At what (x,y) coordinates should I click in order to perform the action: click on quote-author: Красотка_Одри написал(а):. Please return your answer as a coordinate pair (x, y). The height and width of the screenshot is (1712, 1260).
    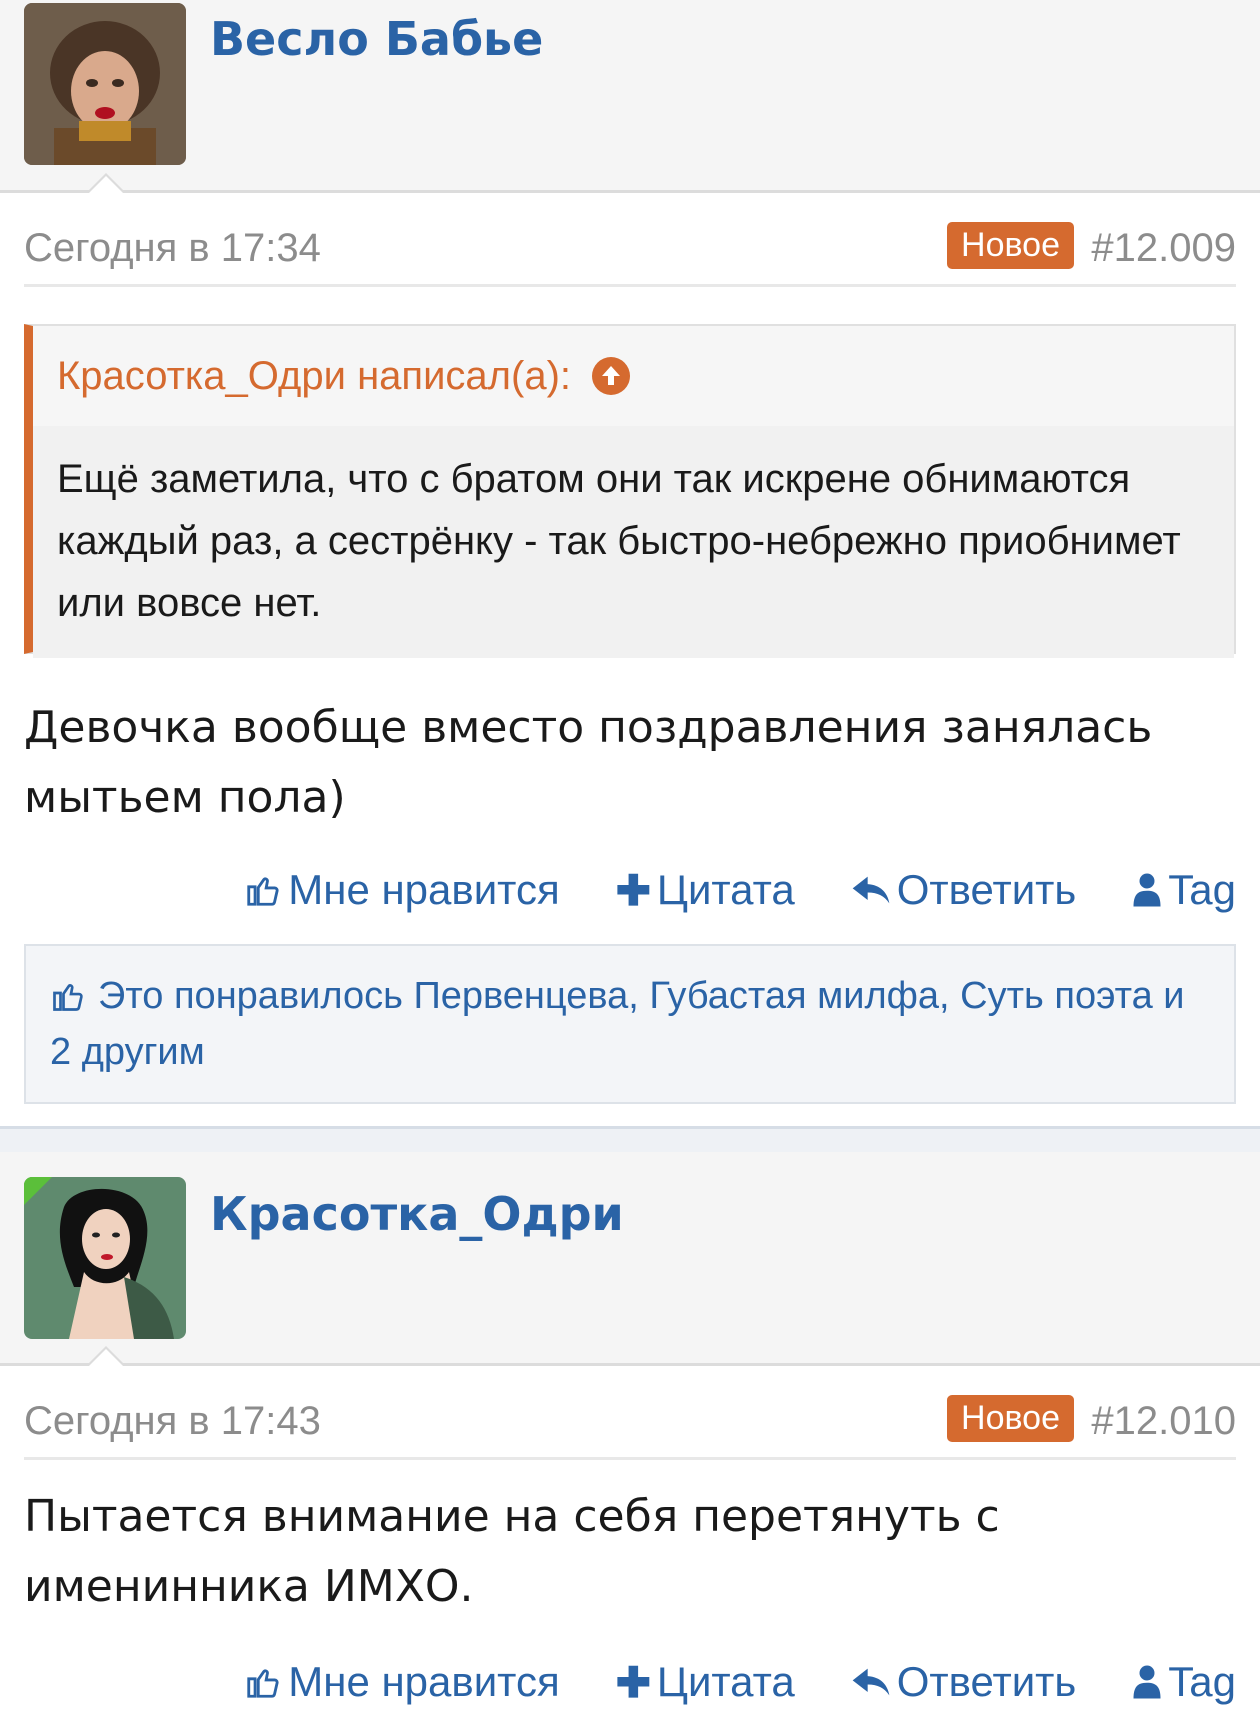
    Looking at the image, I should click on (314, 376).